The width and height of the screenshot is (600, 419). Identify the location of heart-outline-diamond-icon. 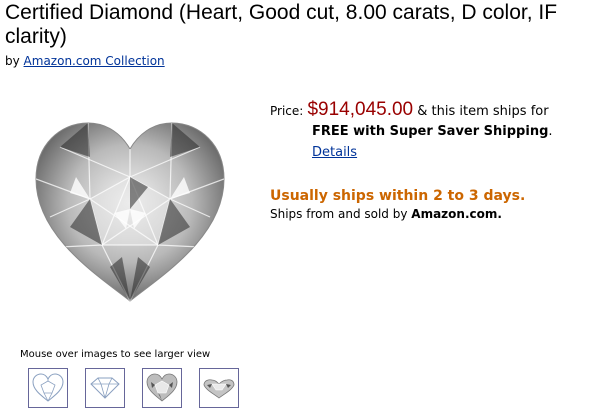
(48, 387).